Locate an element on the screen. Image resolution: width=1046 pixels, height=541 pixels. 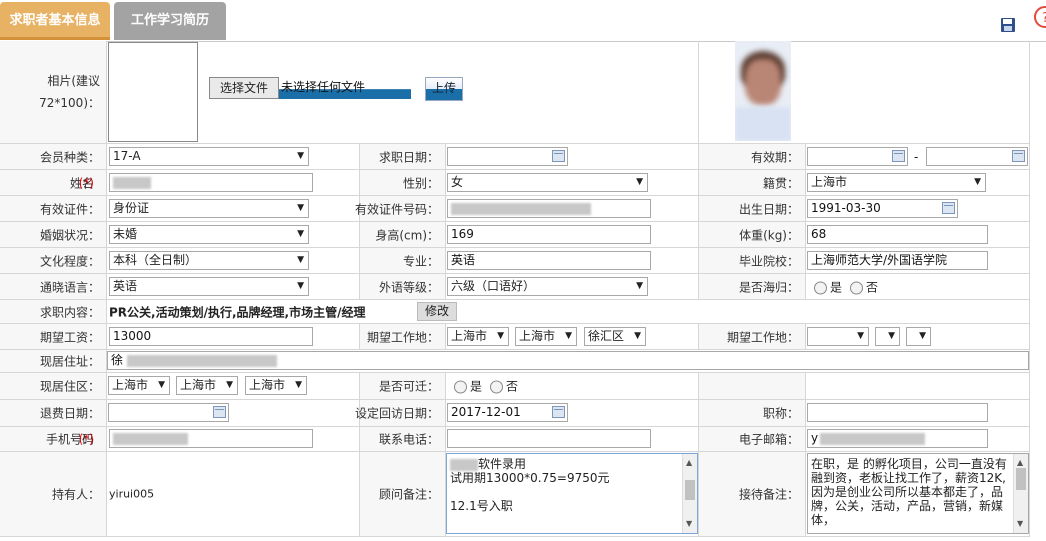
id-number-label: 有效证件号码： is located at coordinates (396, 209).